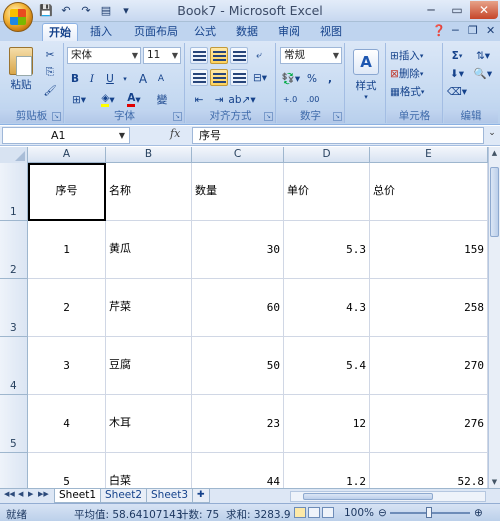 The image size is (500, 521). What do you see at coordinates (104, 55) in the screenshot?
I see `font-name-select: 宋体 ▼` at bounding box center [104, 55].